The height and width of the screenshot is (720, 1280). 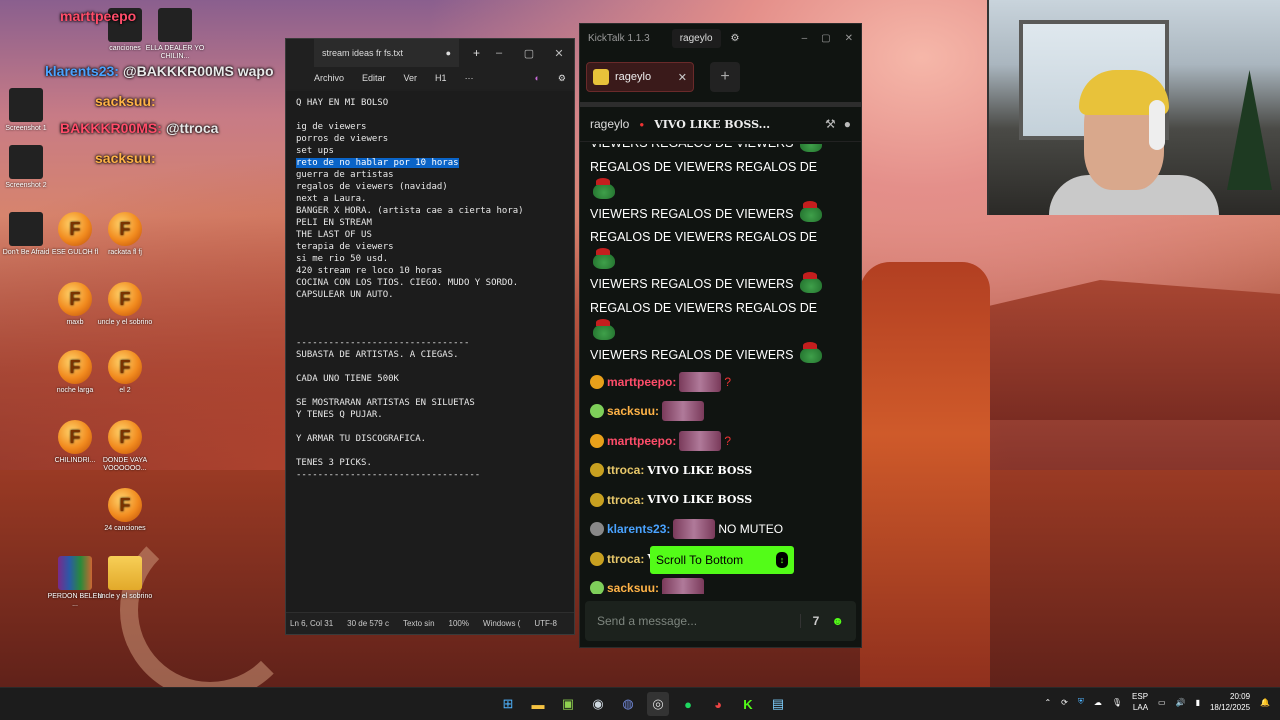 What do you see at coordinates (1081, 702) in the screenshot?
I see `shield-icon: ⛨` at bounding box center [1081, 702].